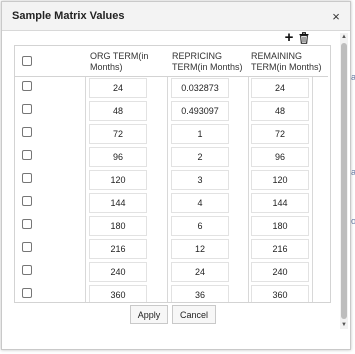  What do you see at coordinates (118, 226) in the screenshot?
I see `org-term-cell: 180` at bounding box center [118, 226].